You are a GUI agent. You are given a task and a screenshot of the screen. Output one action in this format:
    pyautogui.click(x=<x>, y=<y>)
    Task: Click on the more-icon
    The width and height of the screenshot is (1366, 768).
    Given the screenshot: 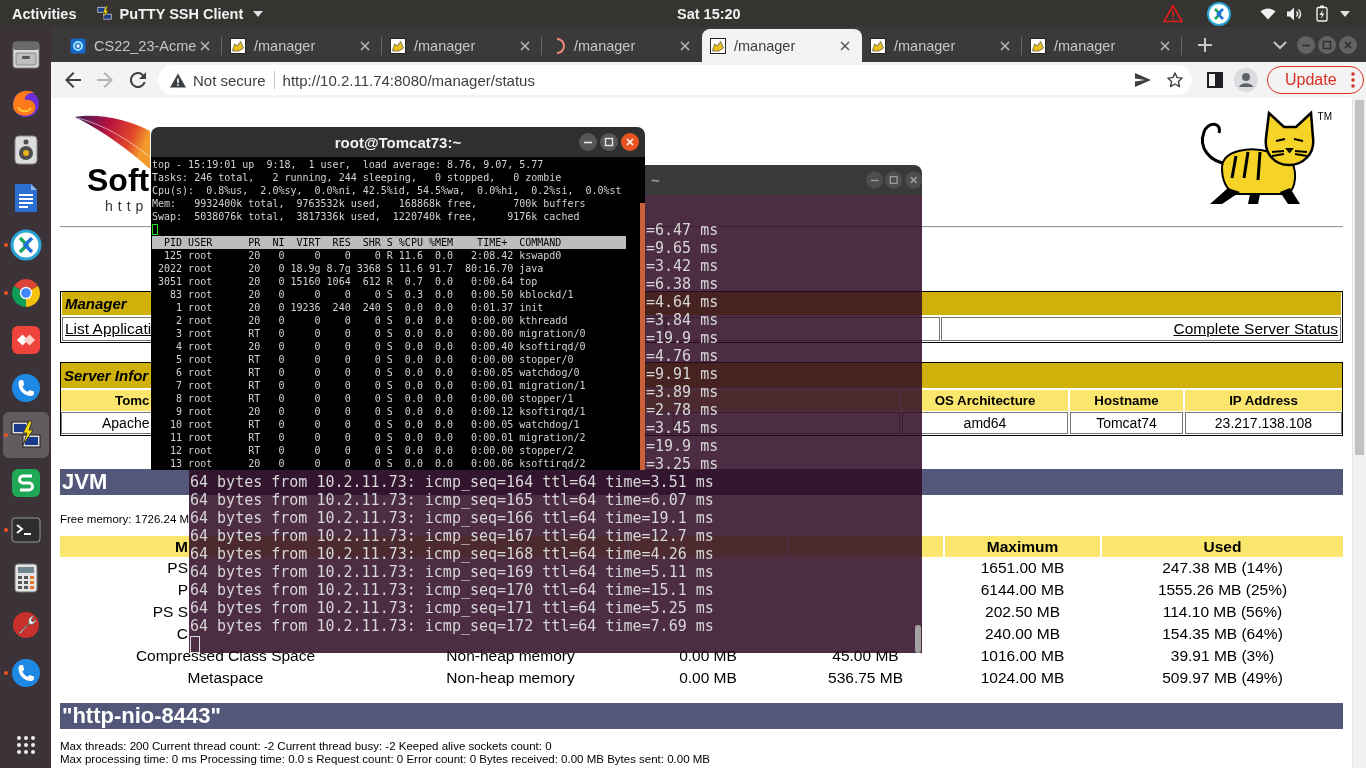 What is the action you would take?
    pyautogui.click(x=1352, y=80)
    